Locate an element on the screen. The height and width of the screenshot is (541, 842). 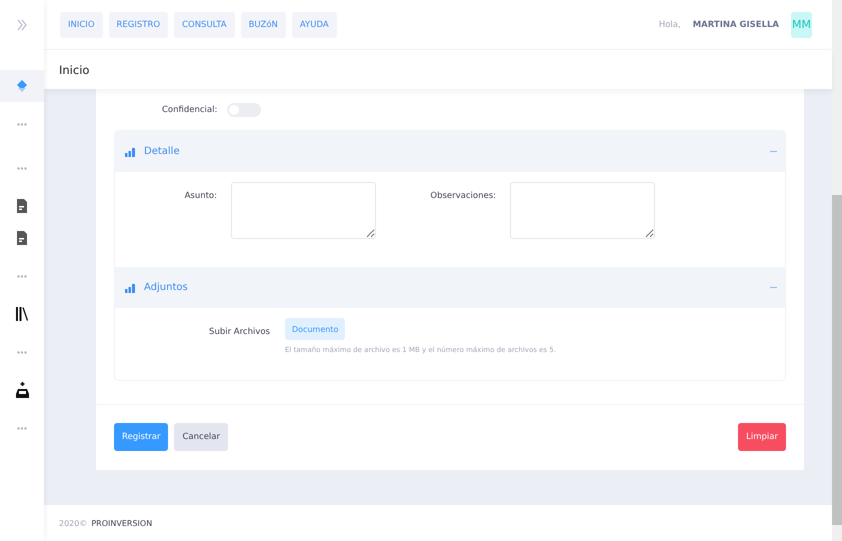
field-label: Subir Archivos is located at coordinates (239, 332).